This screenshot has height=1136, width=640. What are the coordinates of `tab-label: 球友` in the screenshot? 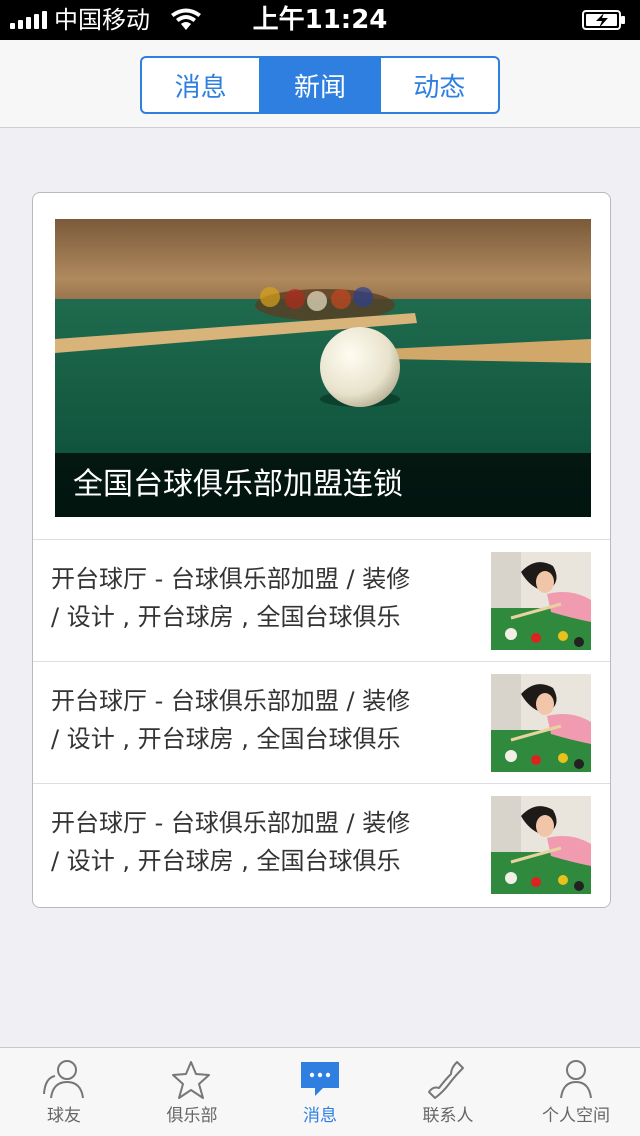 It's located at (64, 1116).